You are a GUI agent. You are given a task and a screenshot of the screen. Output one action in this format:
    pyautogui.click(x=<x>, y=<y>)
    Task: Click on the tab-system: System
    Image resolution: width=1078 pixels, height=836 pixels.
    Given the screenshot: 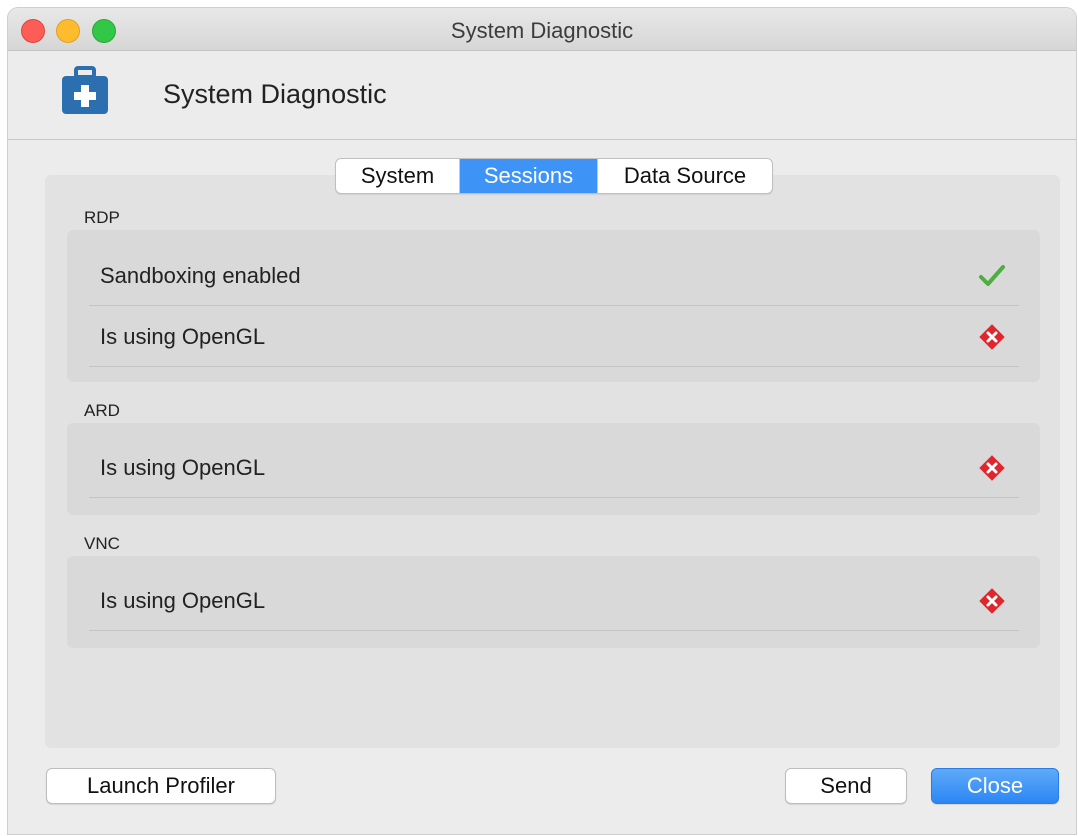 What is the action you would take?
    pyautogui.click(x=398, y=176)
    